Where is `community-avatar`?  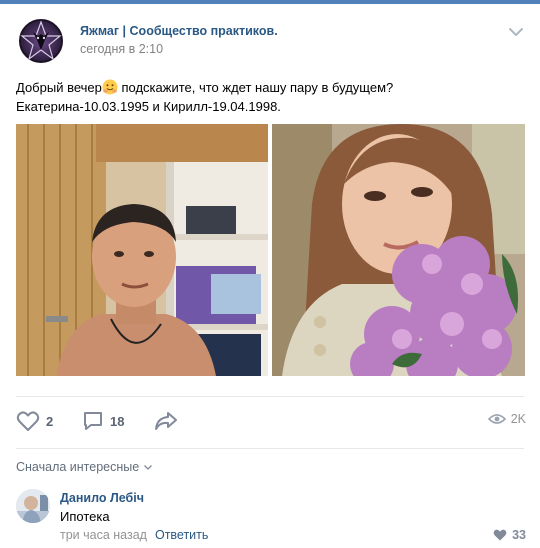
community-avatar is located at coordinates (41, 41).